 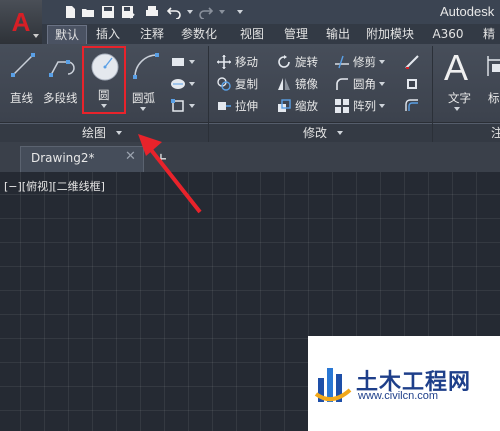 What do you see at coordinates (338, 34) in the screenshot?
I see `tab-output: 输出` at bounding box center [338, 34].